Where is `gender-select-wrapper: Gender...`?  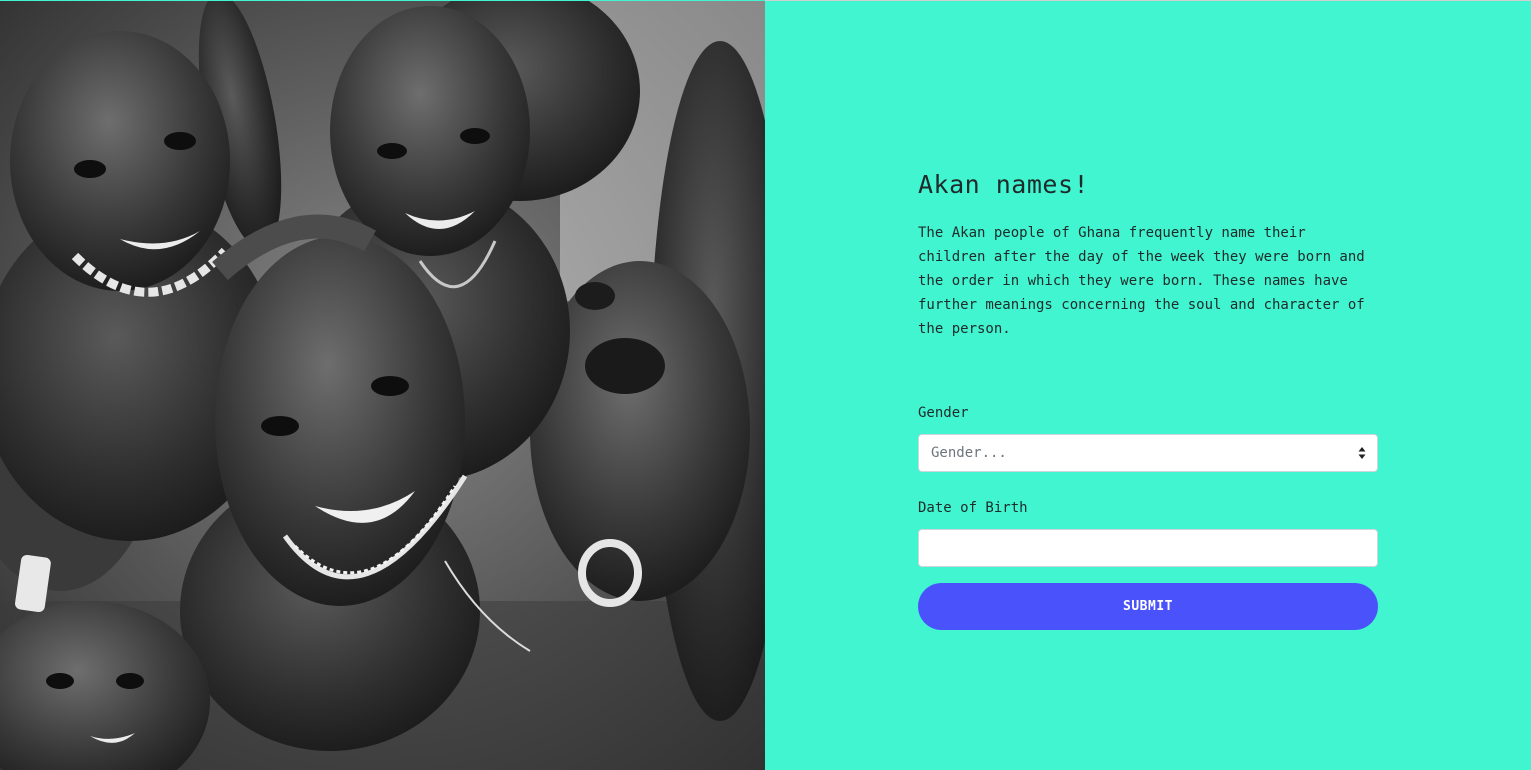
gender-select-wrapper: Gender... is located at coordinates (1148, 453).